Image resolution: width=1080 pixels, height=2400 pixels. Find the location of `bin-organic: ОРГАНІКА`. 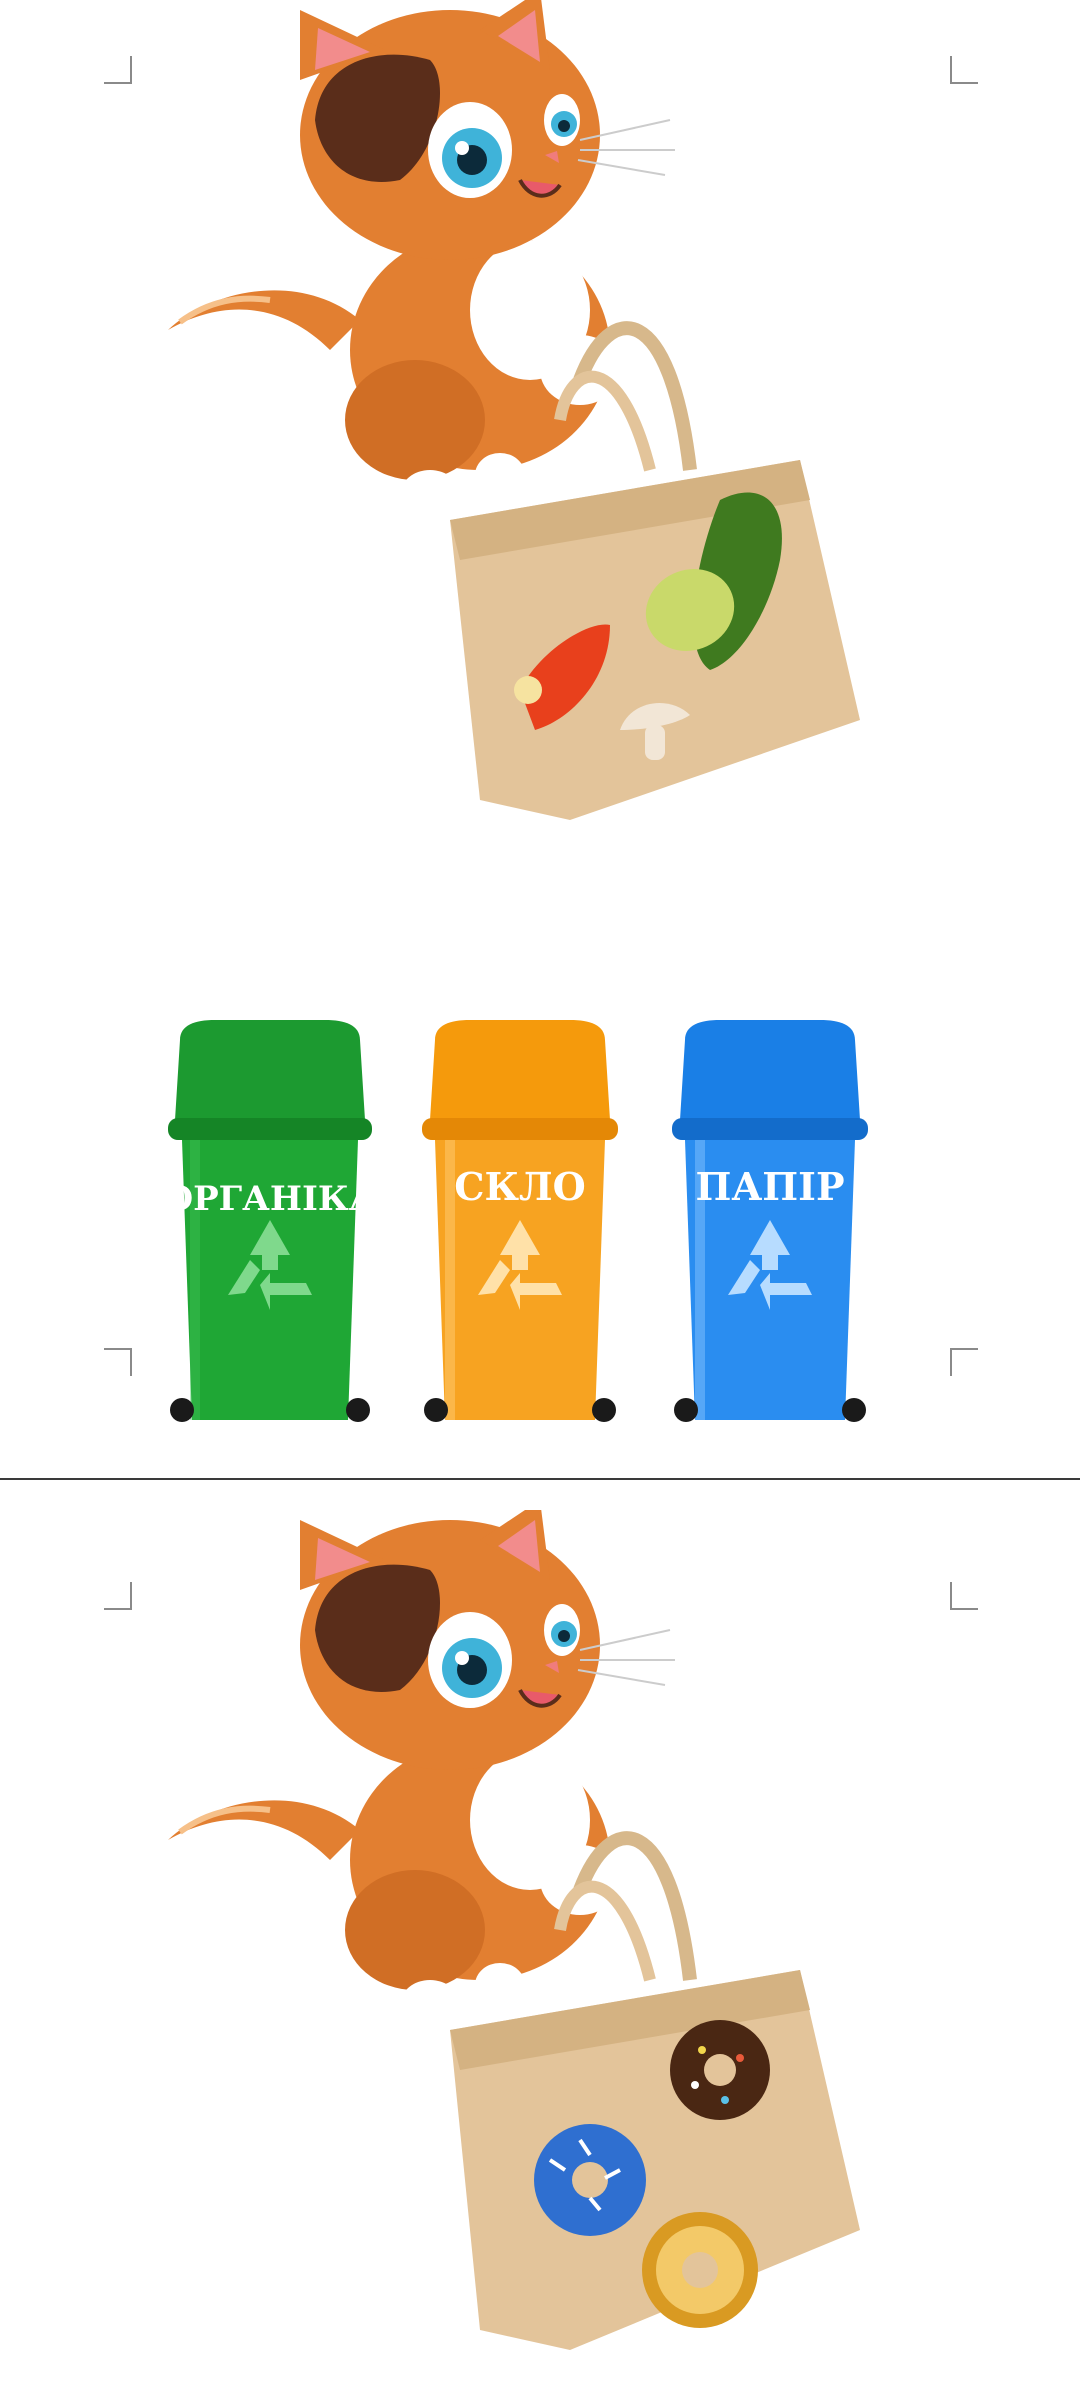

bin-organic: ОРГАНІКА is located at coordinates (270, 1221).